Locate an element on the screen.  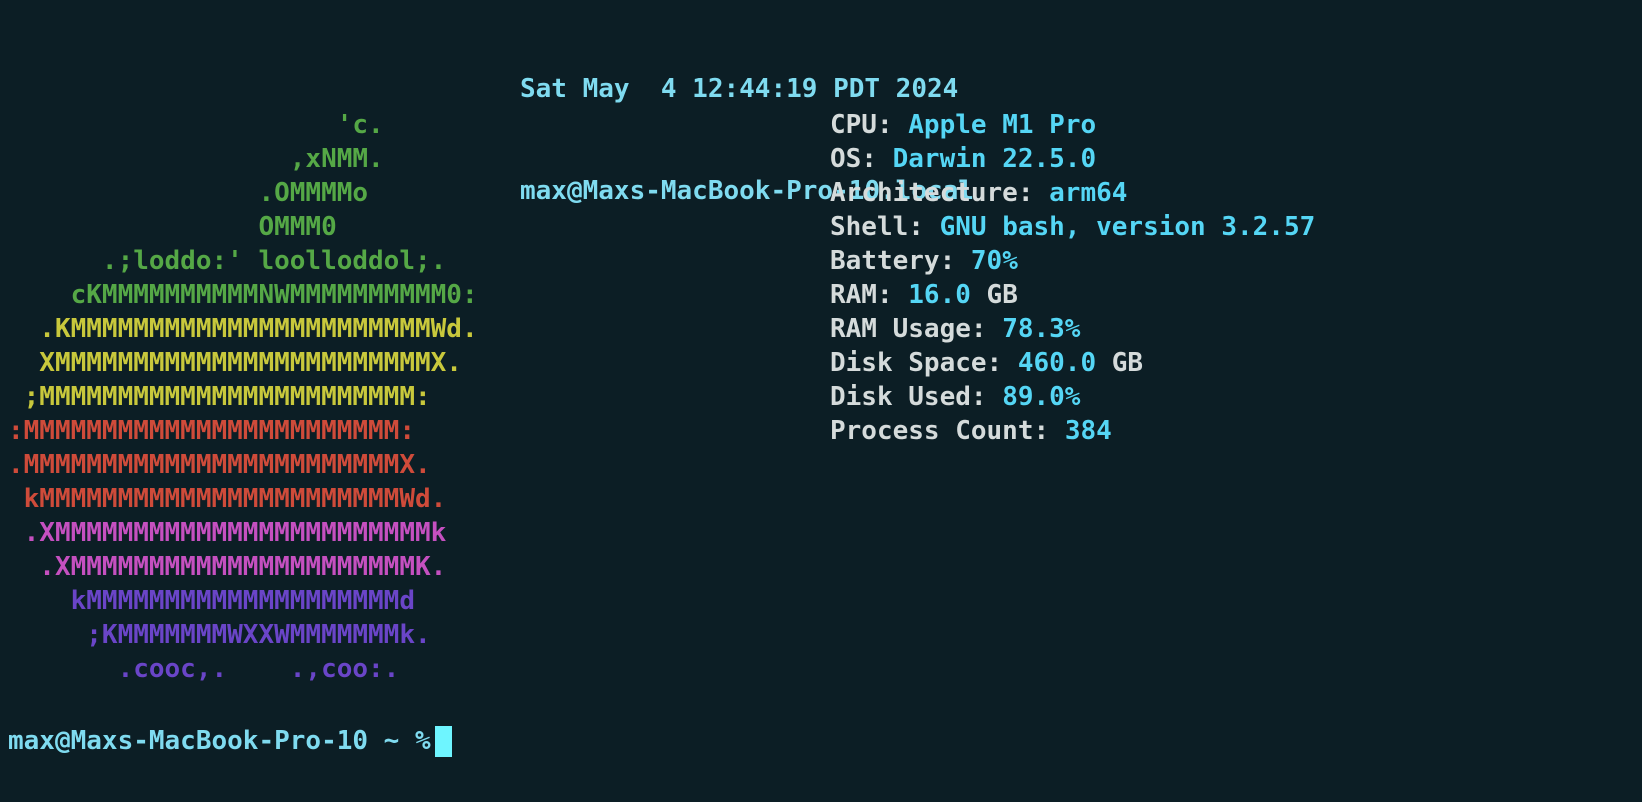
header-datetime: Sat May 4 12:44:19 PDT 2024 is located at coordinates (739, 89).